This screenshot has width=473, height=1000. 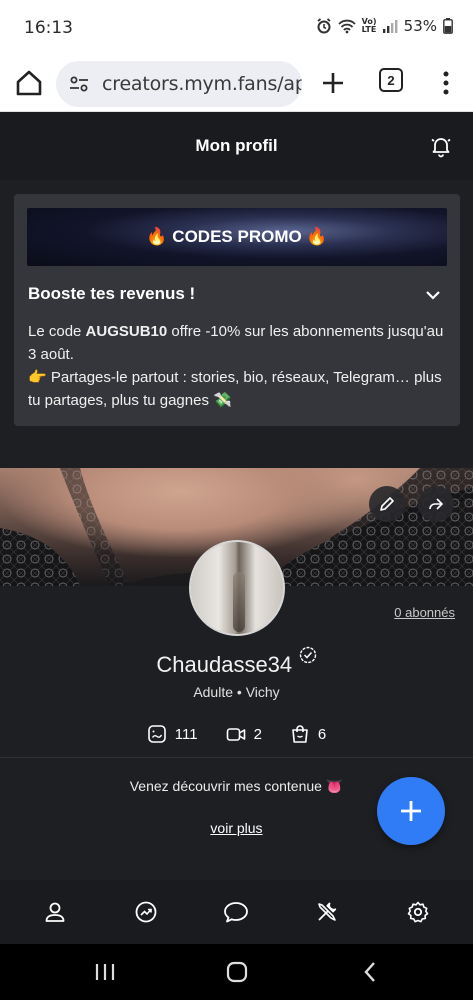 I want to click on share-profile-button, so click(x=436, y=504).